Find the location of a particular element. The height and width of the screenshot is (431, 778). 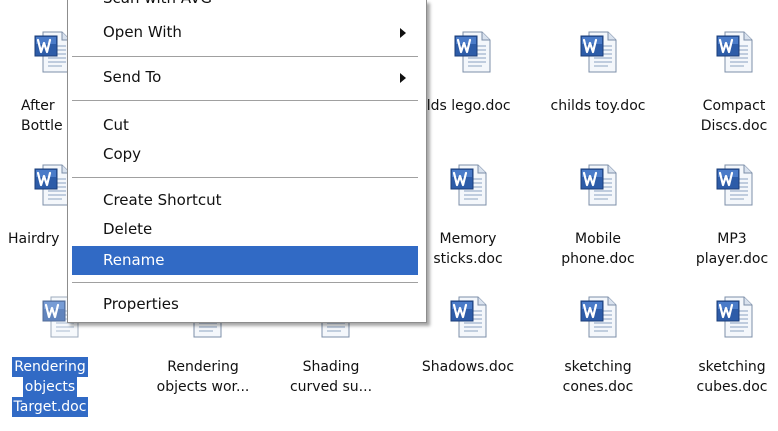

menu-item-create-shortcut: Create Shortcut is located at coordinates (245, 200).